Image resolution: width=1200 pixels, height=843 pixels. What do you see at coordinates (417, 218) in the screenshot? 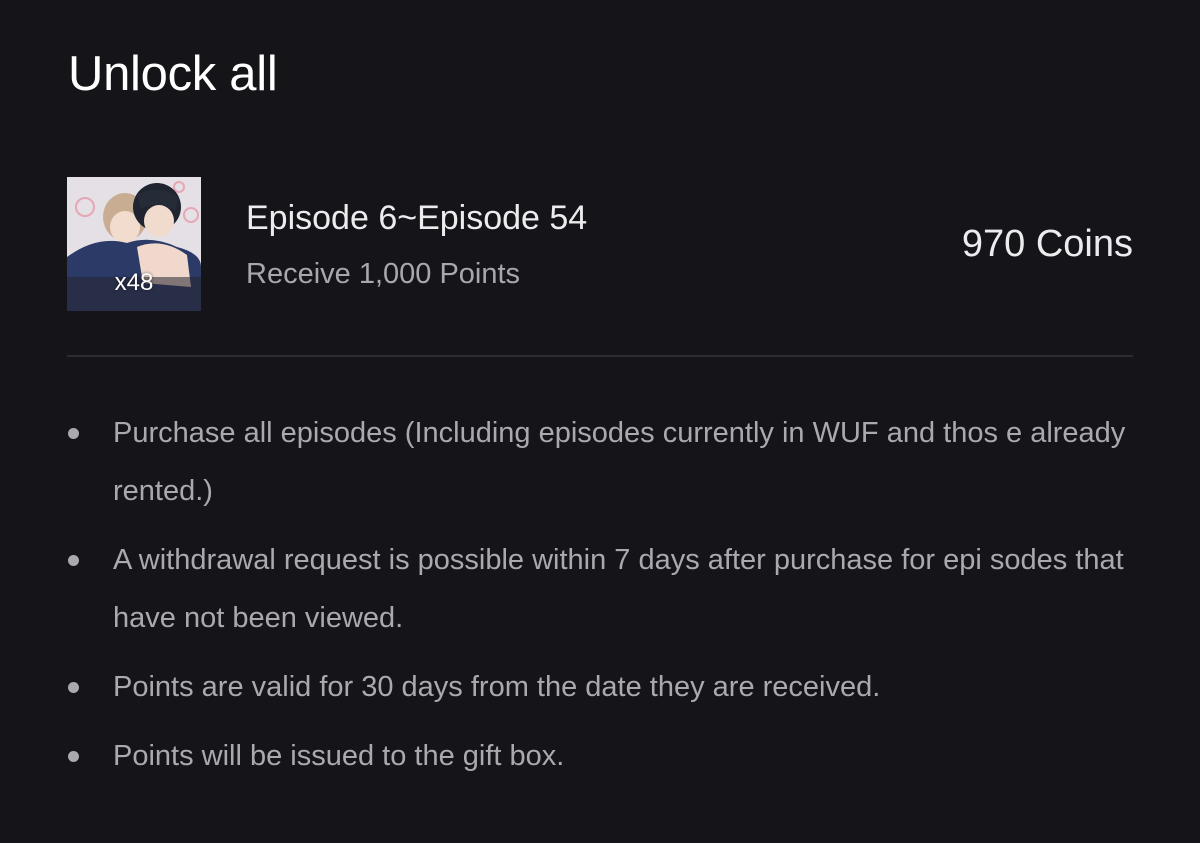
I see `episode-range: Episode 6~Episode 54` at bounding box center [417, 218].